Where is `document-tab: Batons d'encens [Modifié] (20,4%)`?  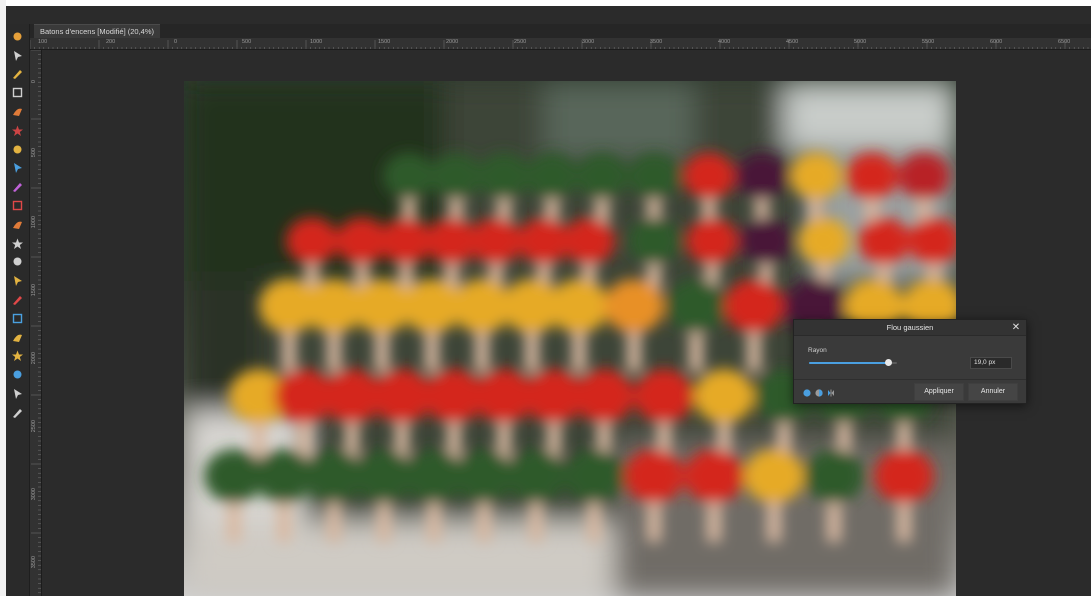
document-tab: Batons d'encens [Modifié] (20,4%) is located at coordinates (97, 31).